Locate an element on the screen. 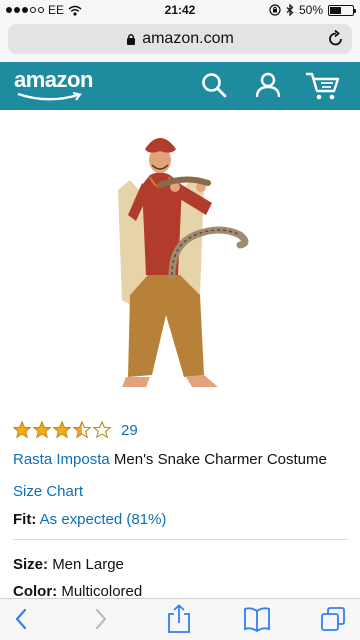  star-empty-icon is located at coordinates (102, 430).